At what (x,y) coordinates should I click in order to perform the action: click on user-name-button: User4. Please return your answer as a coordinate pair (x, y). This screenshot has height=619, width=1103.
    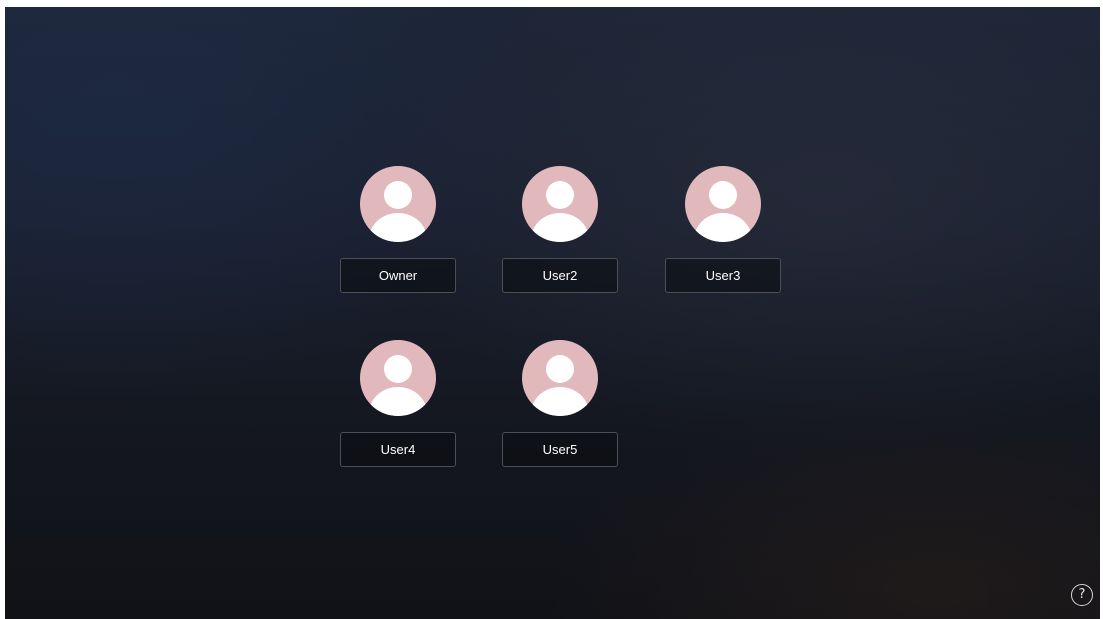
    Looking at the image, I should click on (398, 449).